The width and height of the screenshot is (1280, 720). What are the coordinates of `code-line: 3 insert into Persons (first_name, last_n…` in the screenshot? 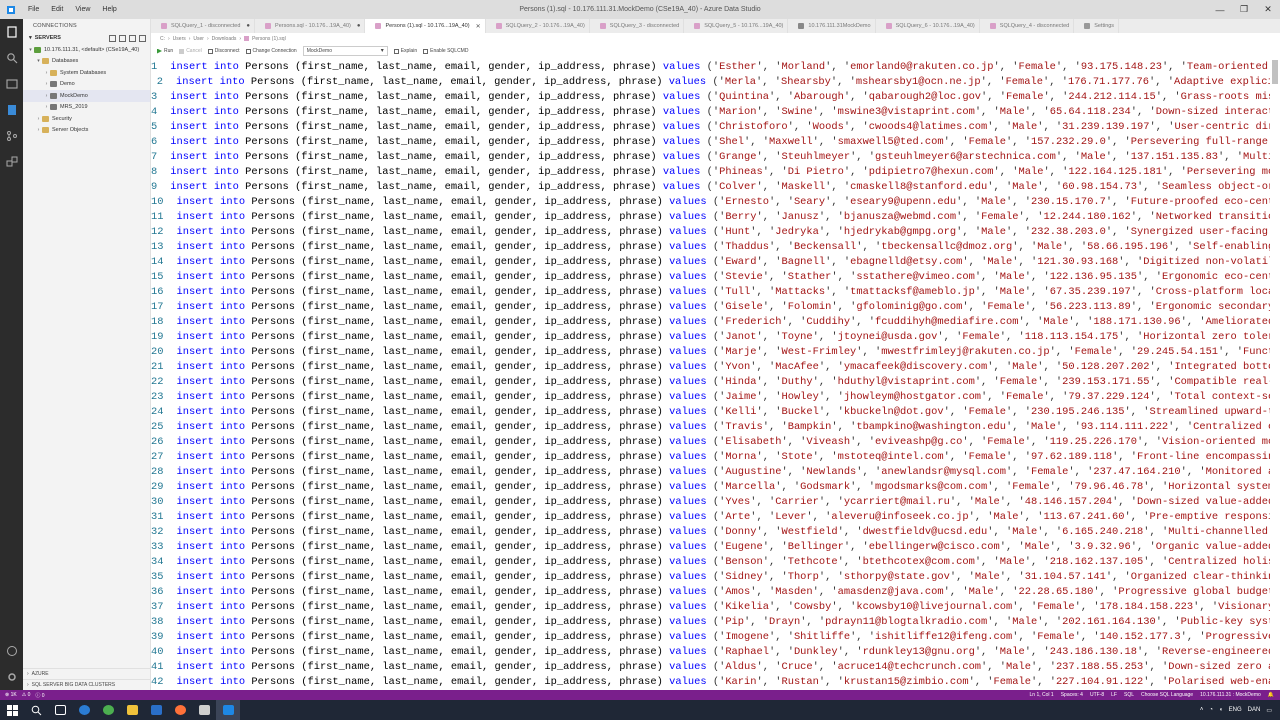 It's located at (715, 97).